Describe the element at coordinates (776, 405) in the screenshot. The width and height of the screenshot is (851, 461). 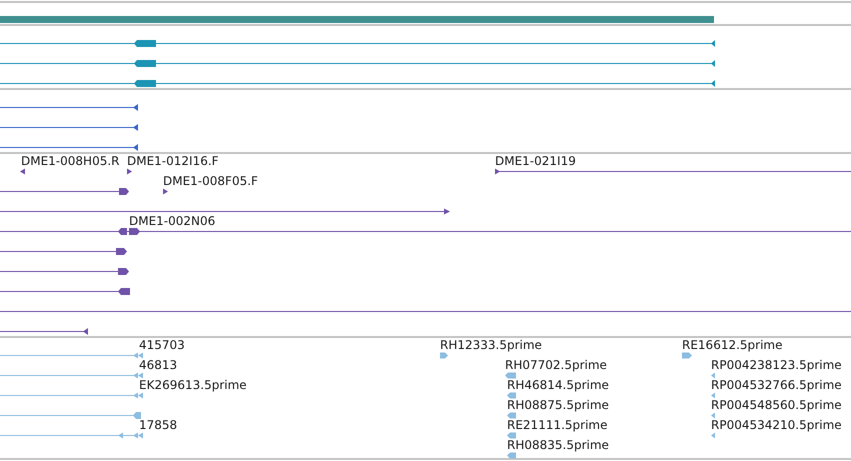
I see `feature-label: RP004548560.5prime` at that location.